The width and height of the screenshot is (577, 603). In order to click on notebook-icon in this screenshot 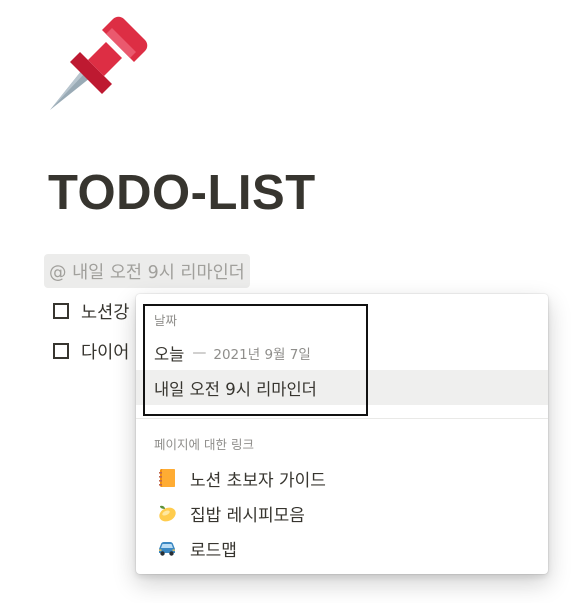, I will do `click(167, 478)`.